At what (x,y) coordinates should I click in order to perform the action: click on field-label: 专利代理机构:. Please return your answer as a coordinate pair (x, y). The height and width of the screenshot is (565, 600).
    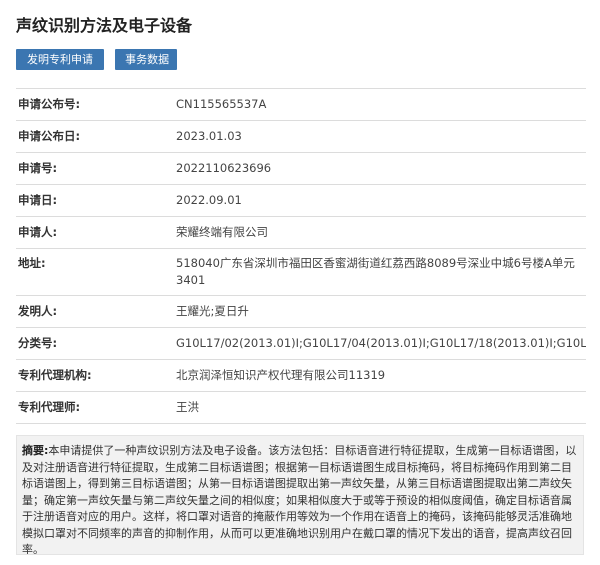
    Looking at the image, I should click on (96, 375).